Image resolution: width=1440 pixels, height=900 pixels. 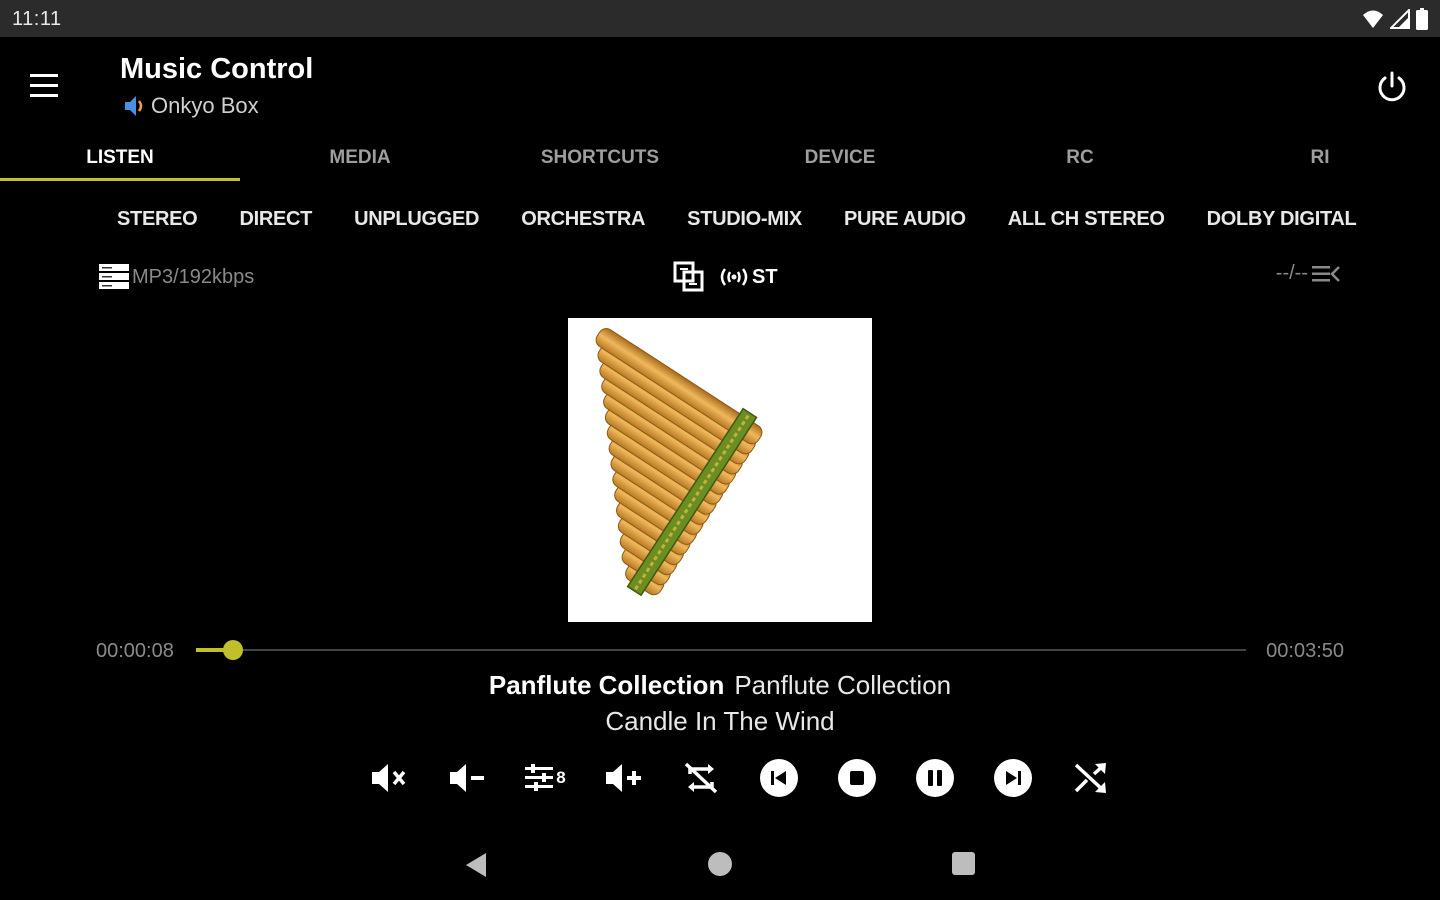 What do you see at coordinates (1305, 651) in the screenshot?
I see `total-time: 00:03:50` at bounding box center [1305, 651].